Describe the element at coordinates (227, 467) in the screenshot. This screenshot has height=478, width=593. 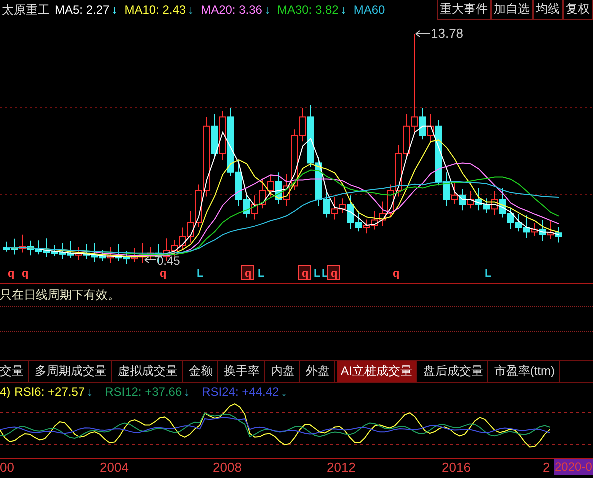
I see `year-label: 2008` at that location.